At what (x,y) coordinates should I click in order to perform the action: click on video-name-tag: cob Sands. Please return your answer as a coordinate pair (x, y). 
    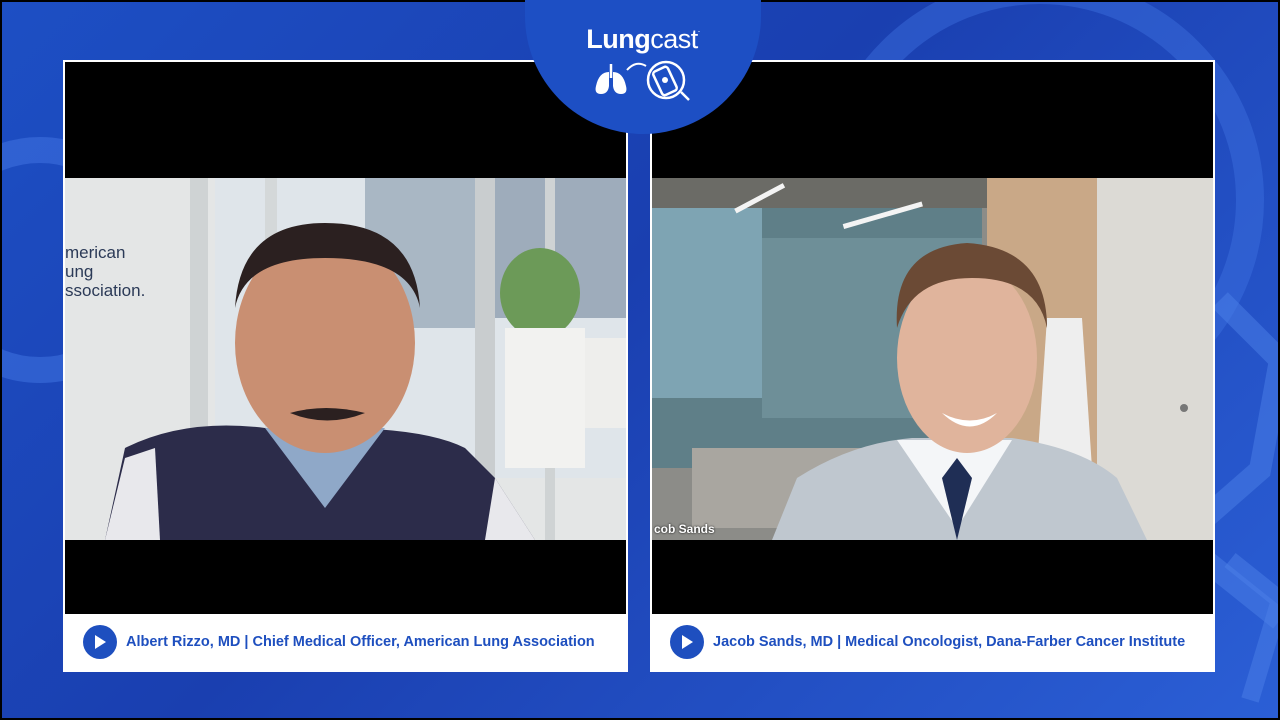
    Looking at the image, I should click on (684, 529).